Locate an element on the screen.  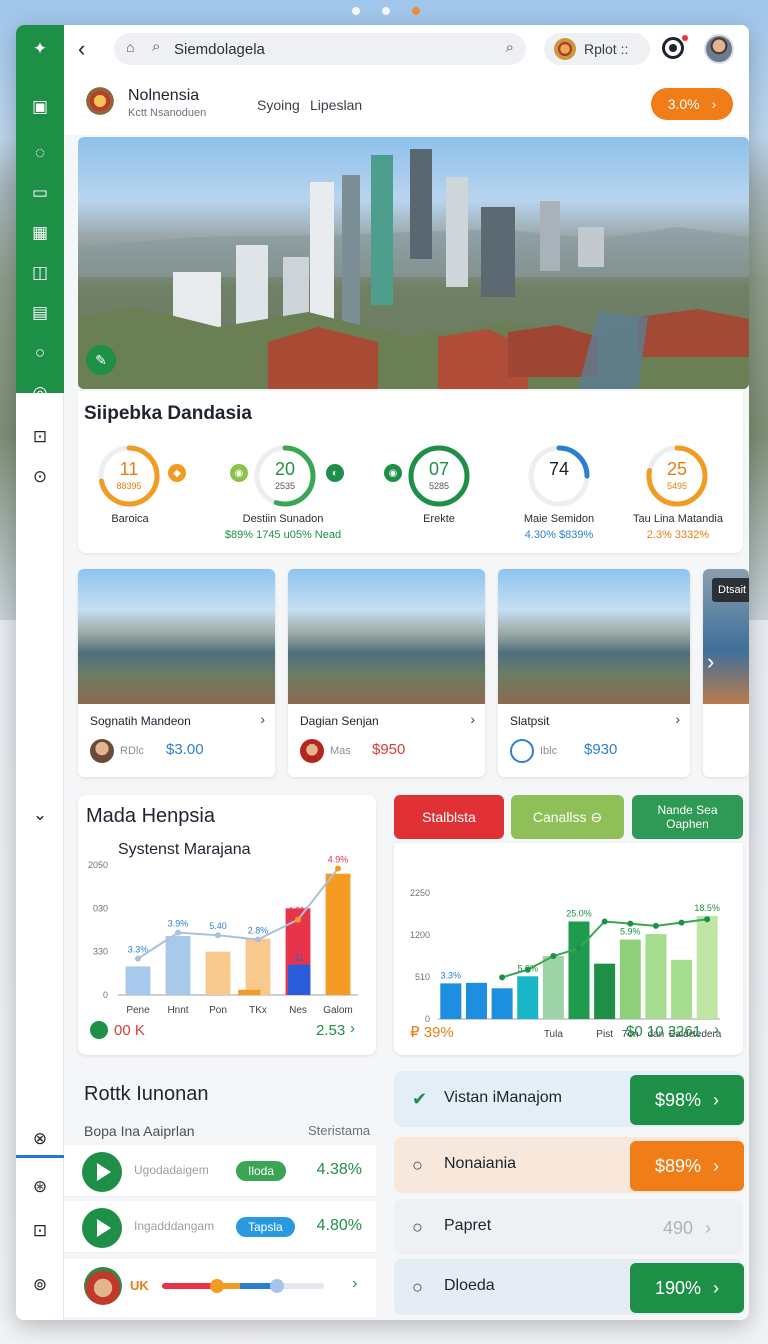
profile-pill: Rplot :: is located at coordinates (597, 49).